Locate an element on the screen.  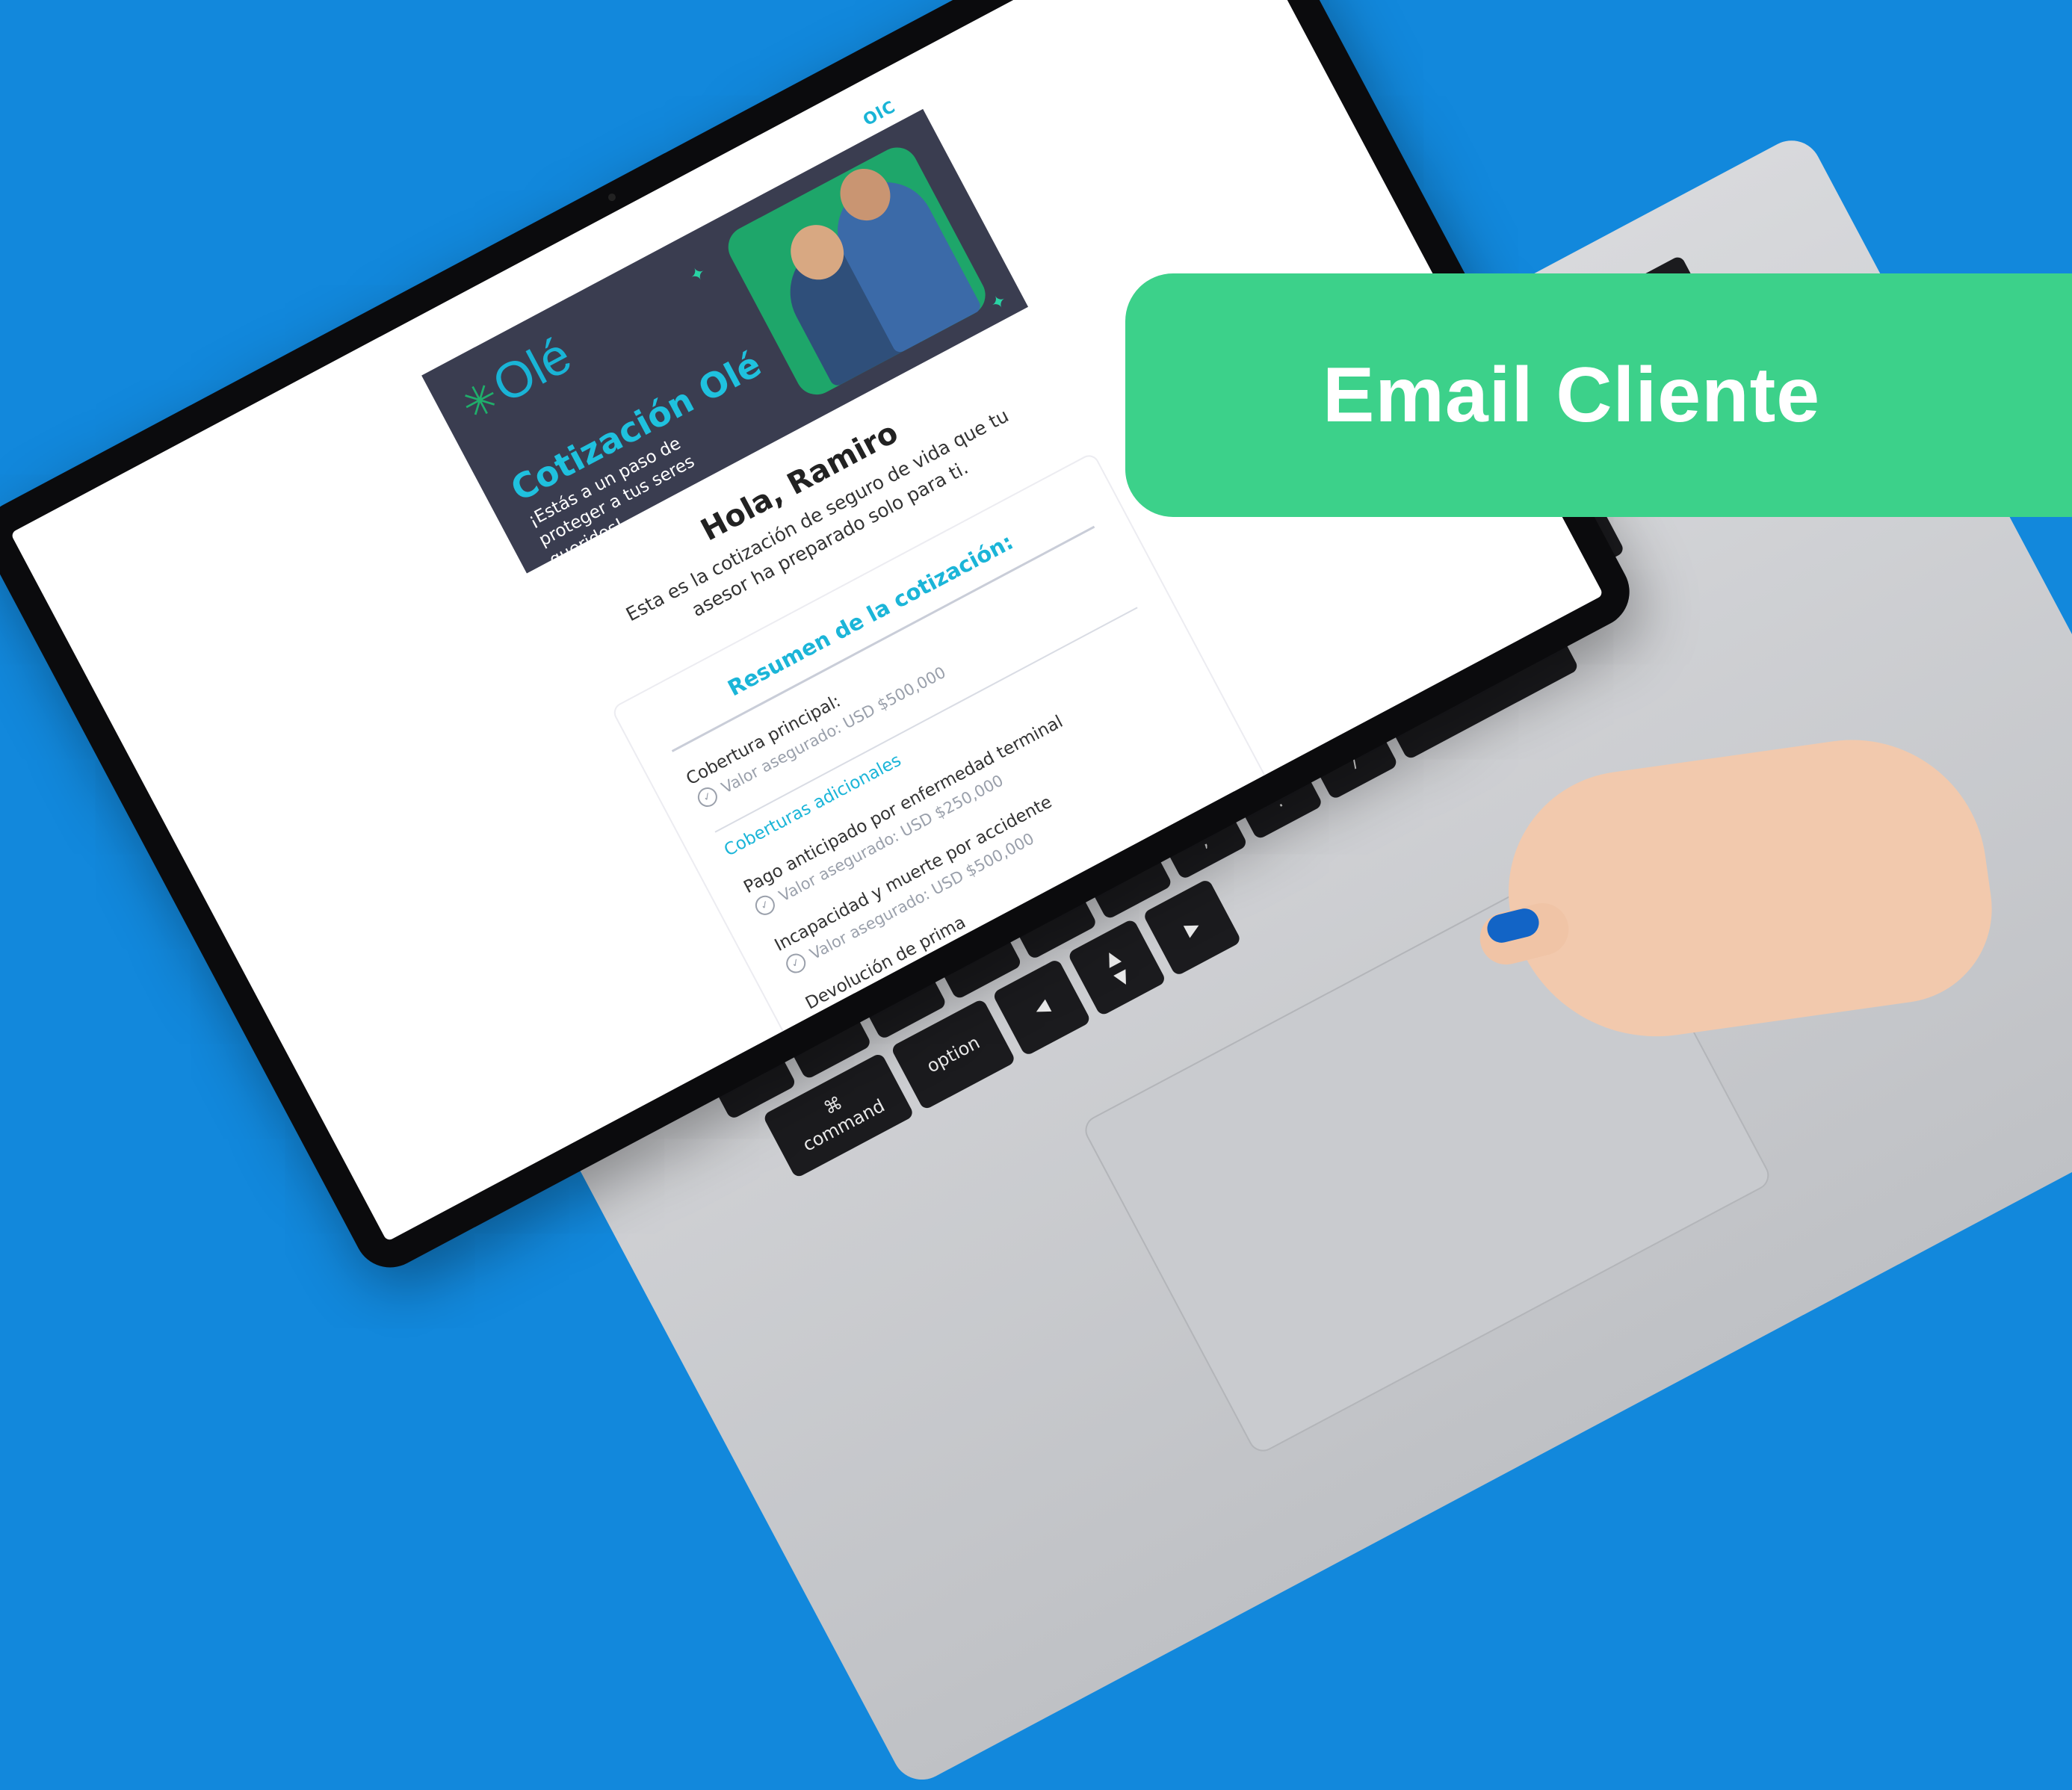
email-cliente-badge: Email Cliente is located at coordinates (1598, 395).